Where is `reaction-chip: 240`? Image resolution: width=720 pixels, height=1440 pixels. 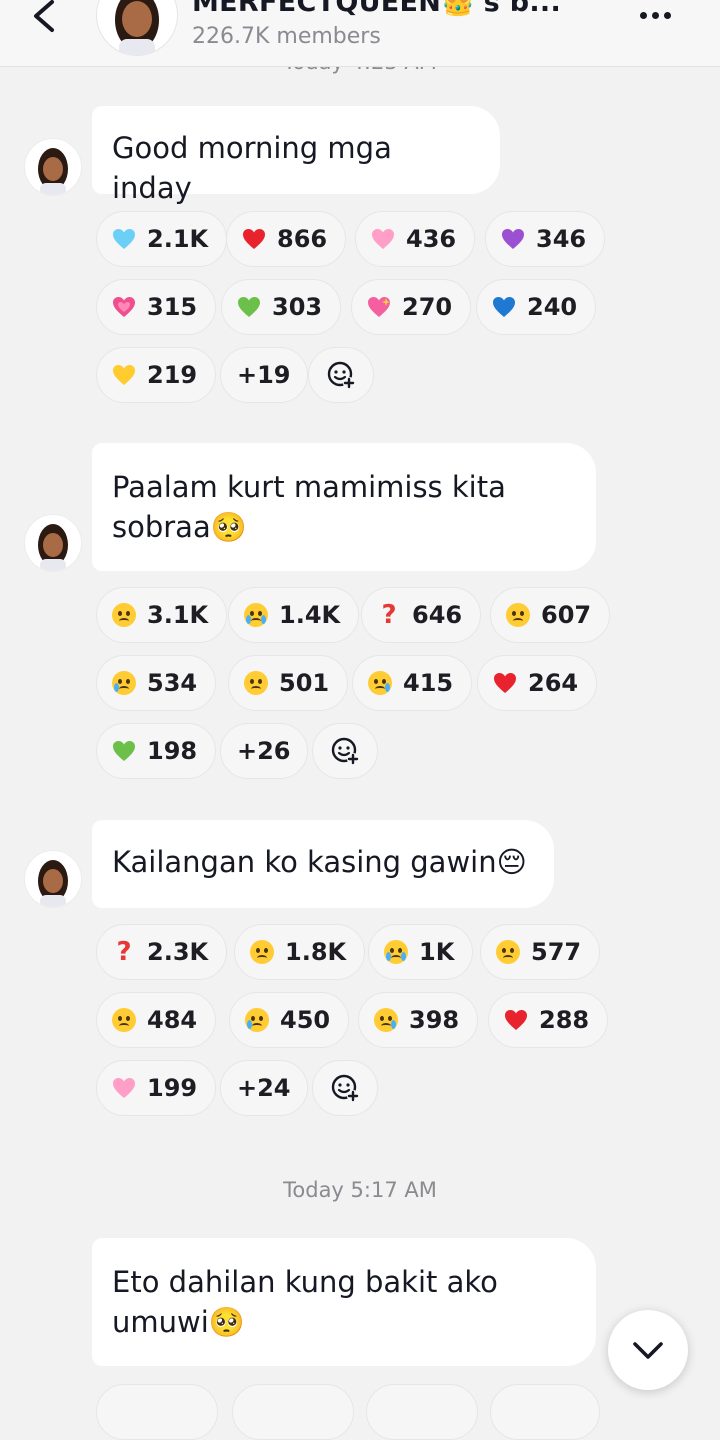 reaction-chip: 240 is located at coordinates (536, 307).